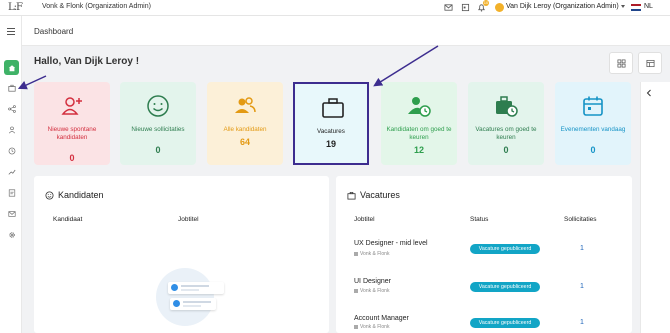 The height and width of the screenshot is (333, 670). What do you see at coordinates (72, 133) in the screenshot?
I see `card-label: Nieuwe spontane kandidaten` at bounding box center [72, 133].